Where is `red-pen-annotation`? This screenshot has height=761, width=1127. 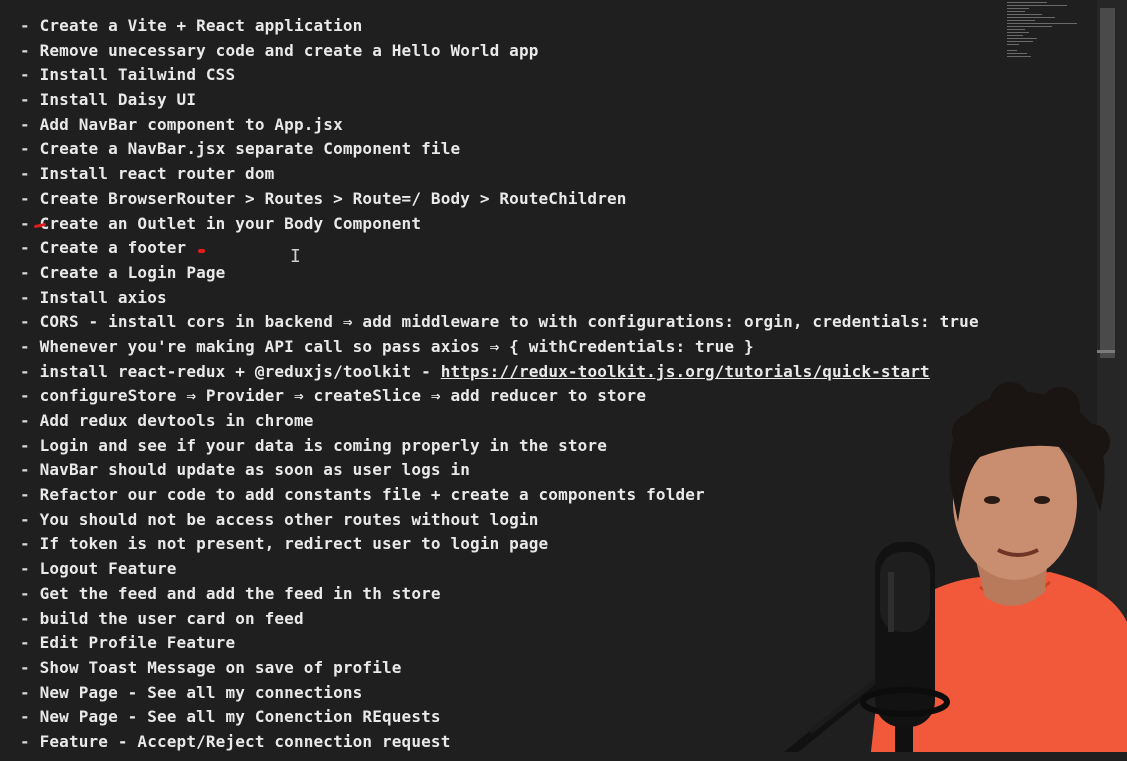
red-pen-annotation is located at coordinates (201, 251).